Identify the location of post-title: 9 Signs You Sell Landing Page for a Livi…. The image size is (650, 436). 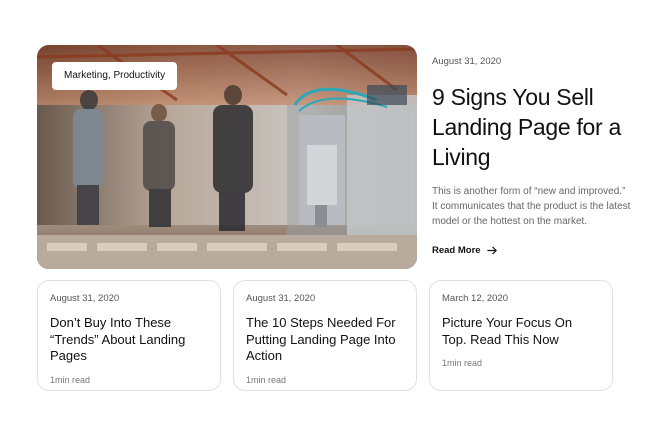
(532, 127).